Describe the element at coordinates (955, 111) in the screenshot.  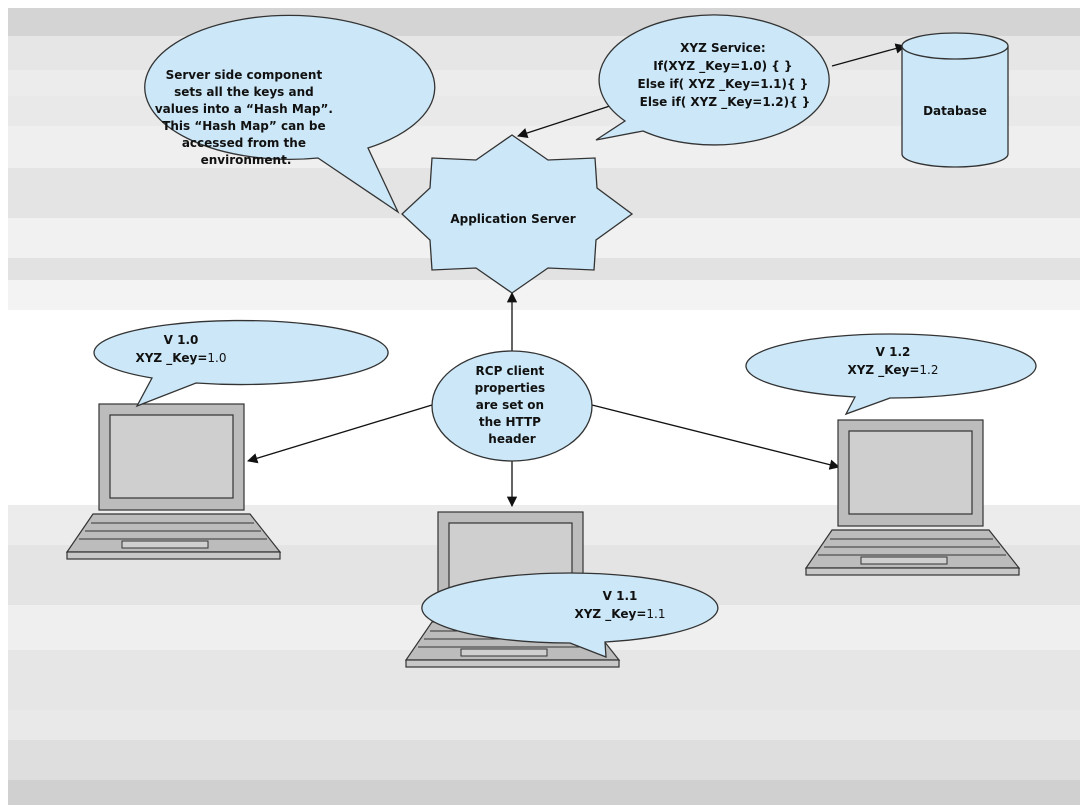
I see `database-label: Database` at that location.